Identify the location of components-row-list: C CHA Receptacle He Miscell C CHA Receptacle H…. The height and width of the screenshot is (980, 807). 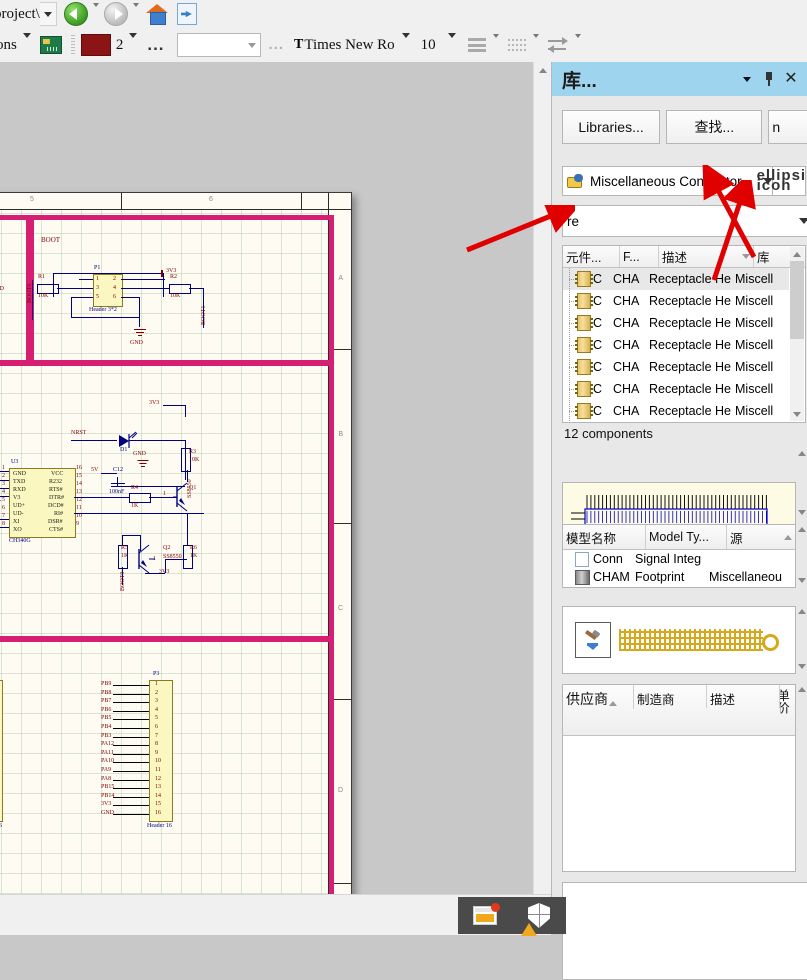
(684, 345).